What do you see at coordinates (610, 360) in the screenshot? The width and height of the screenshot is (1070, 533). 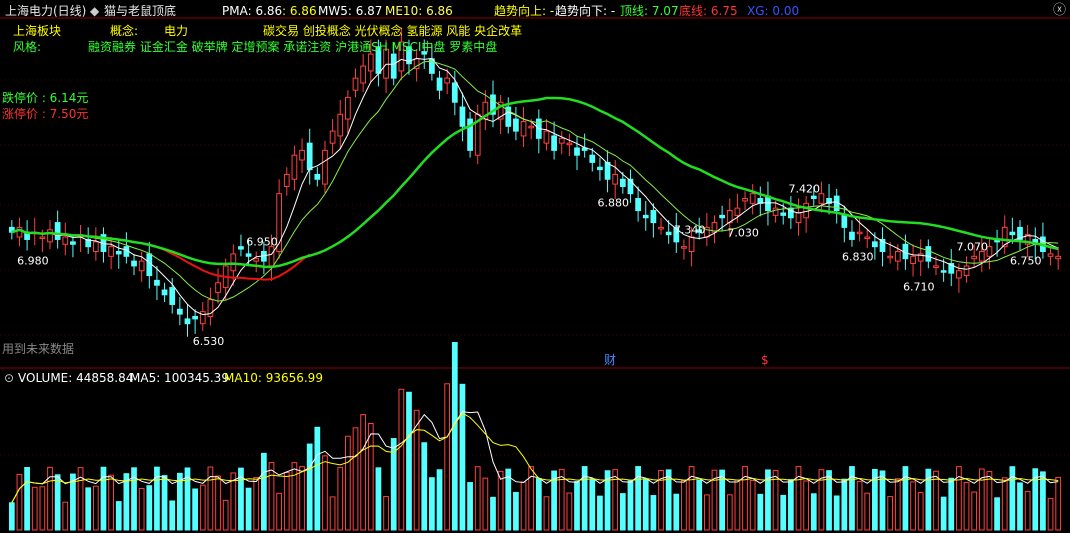 I see `cai-marker: 财` at bounding box center [610, 360].